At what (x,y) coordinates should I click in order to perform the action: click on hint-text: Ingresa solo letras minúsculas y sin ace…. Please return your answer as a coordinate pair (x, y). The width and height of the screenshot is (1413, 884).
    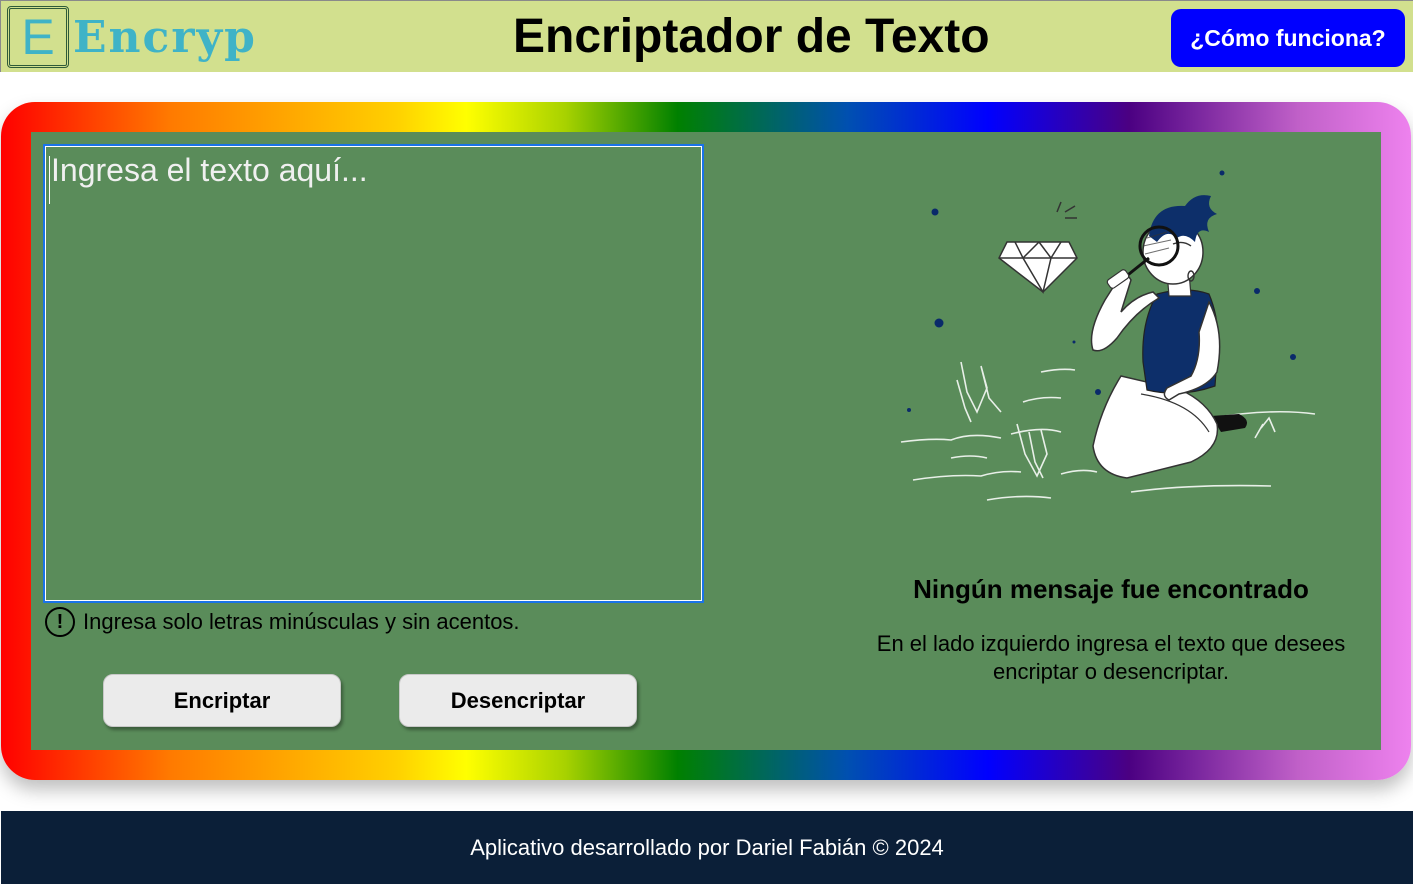
    Looking at the image, I should click on (301, 621).